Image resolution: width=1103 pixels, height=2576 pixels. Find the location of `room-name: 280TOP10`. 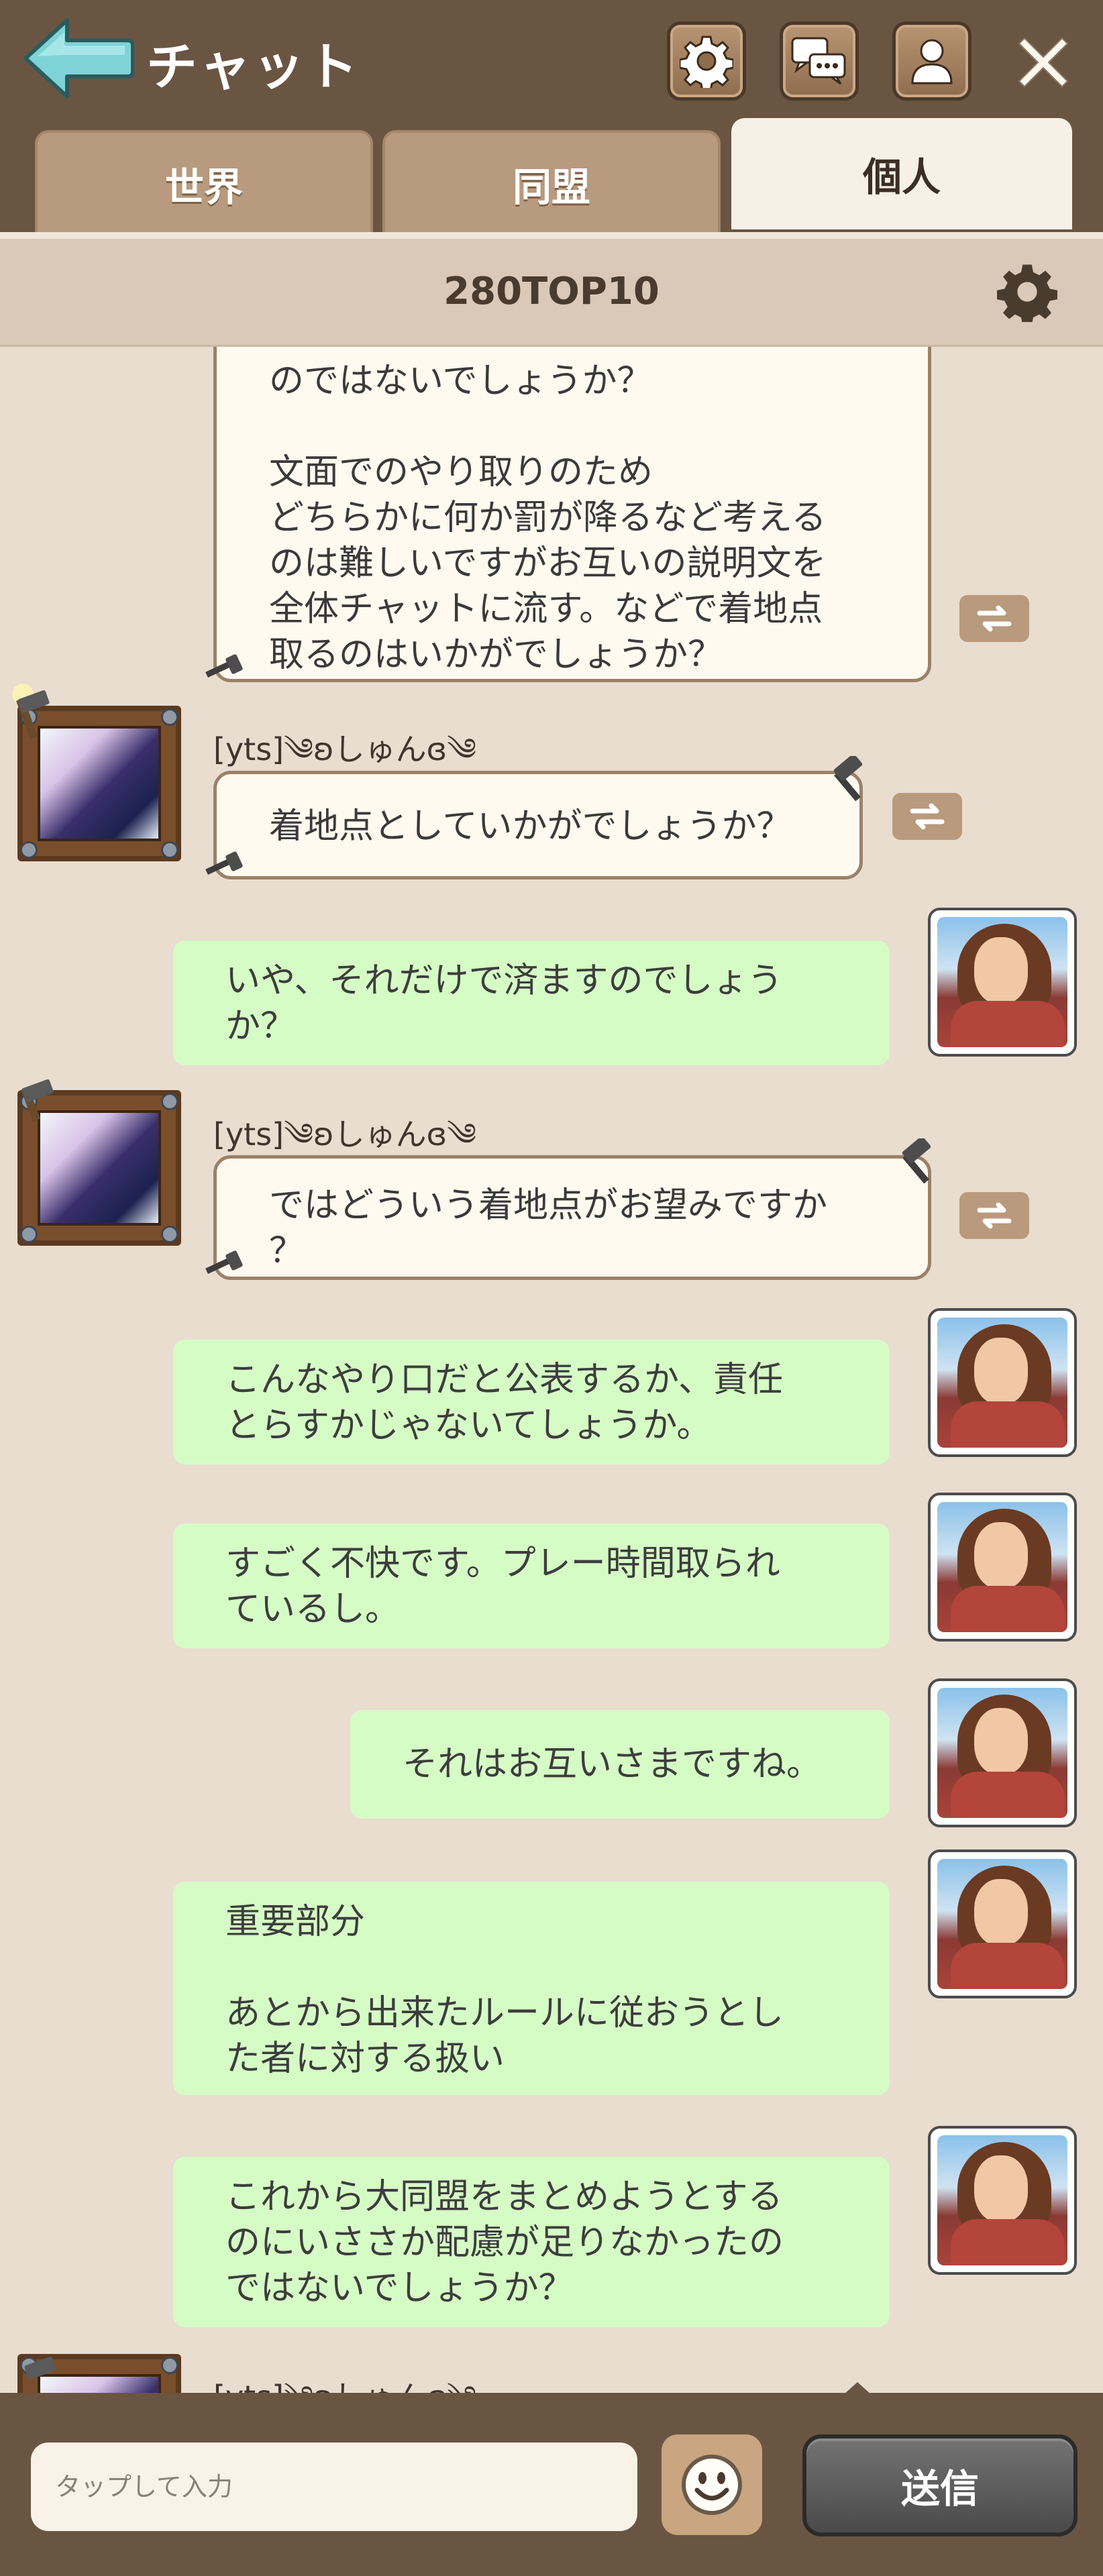

room-name: 280TOP10 is located at coordinates (551, 291).